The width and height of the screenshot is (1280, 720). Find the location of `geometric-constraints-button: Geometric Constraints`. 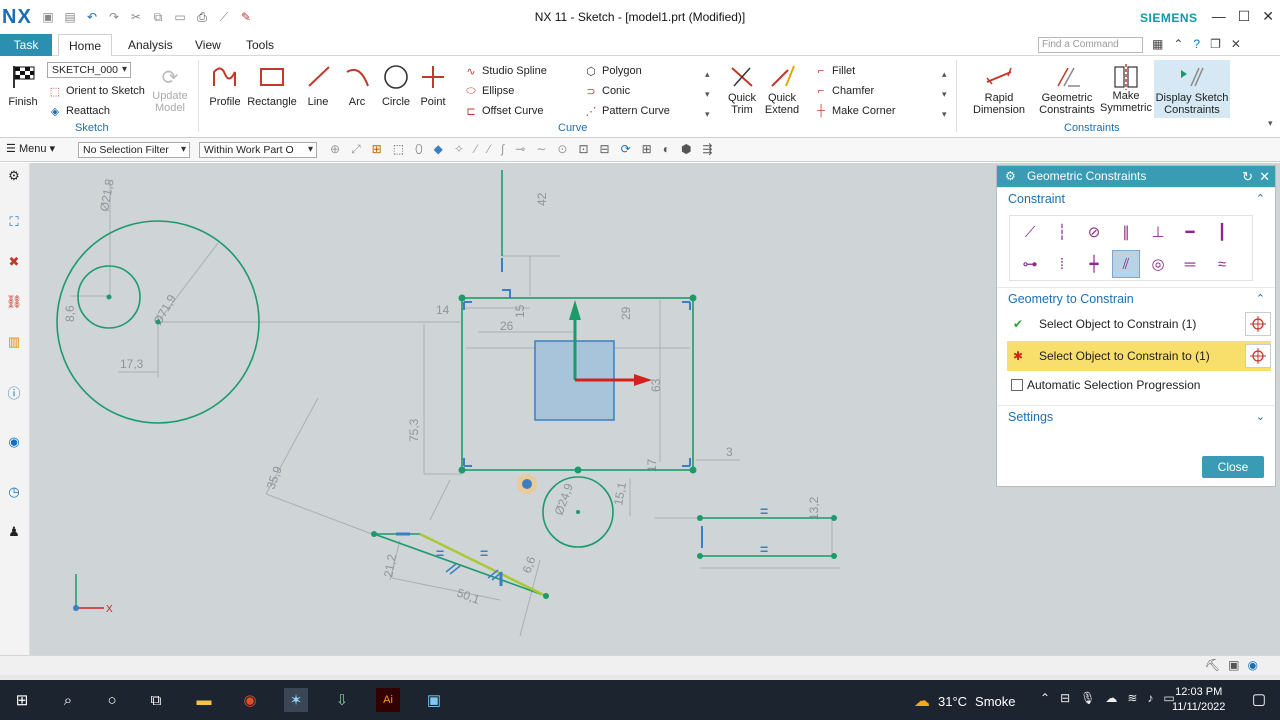

geometric-constraints-button: Geometric Constraints is located at coordinates (1067, 89).